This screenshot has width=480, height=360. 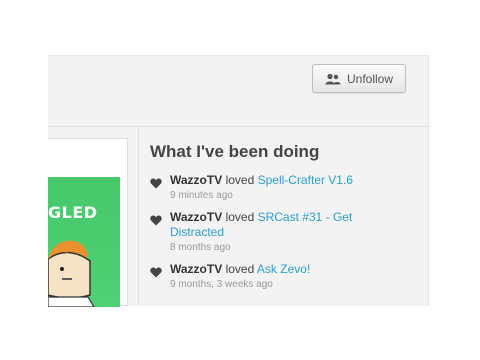 I want to click on featured-card: GLED, so click(x=88, y=222).